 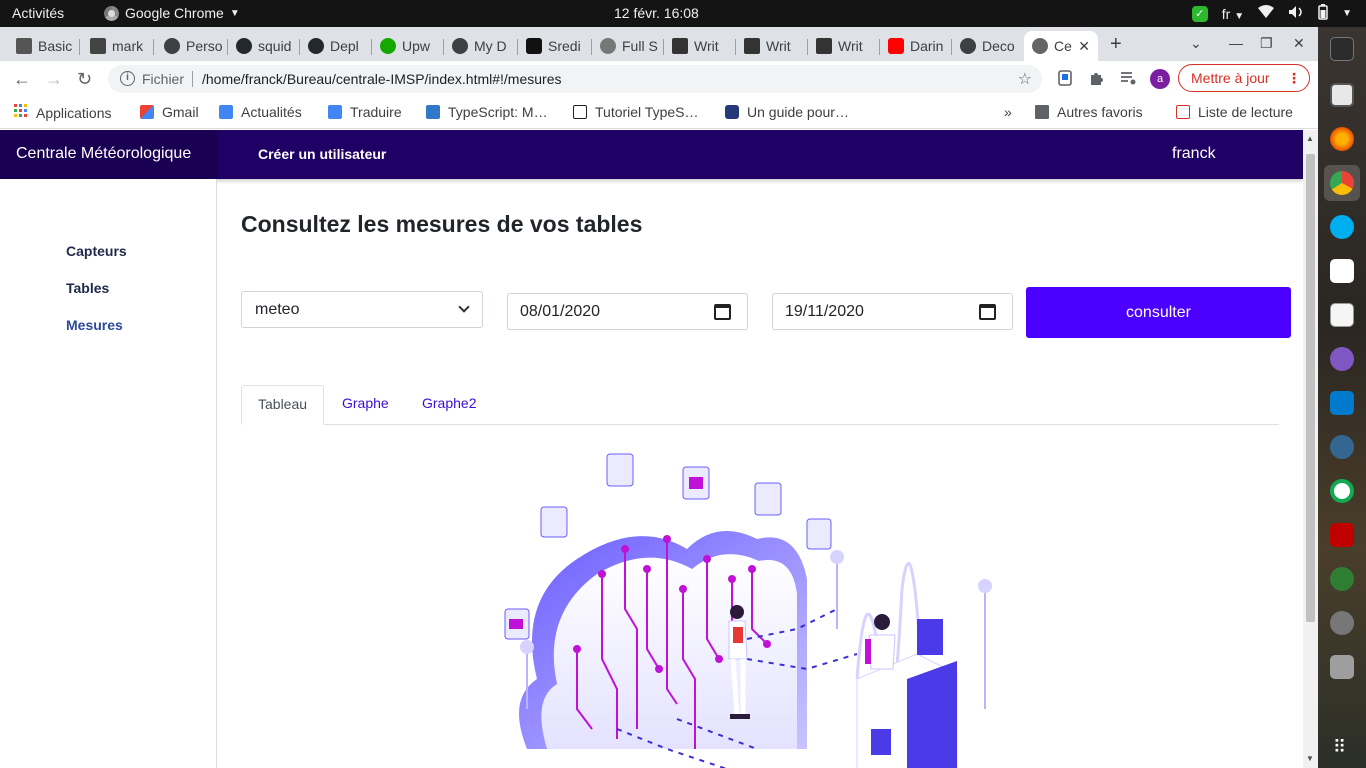 What do you see at coordinates (127, 78) in the screenshot?
I see `info-icon: i` at bounding box center [127, 78].